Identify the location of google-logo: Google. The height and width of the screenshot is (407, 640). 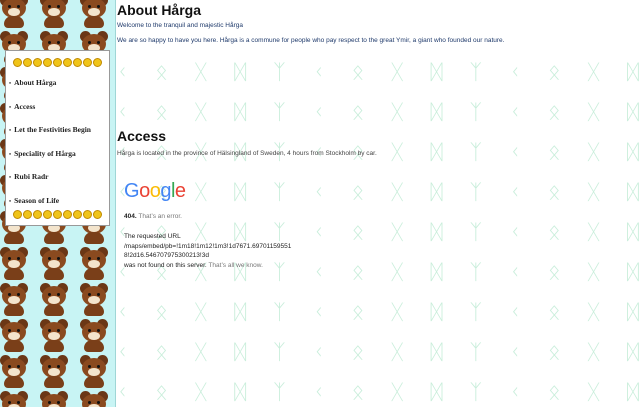
(264, 191).